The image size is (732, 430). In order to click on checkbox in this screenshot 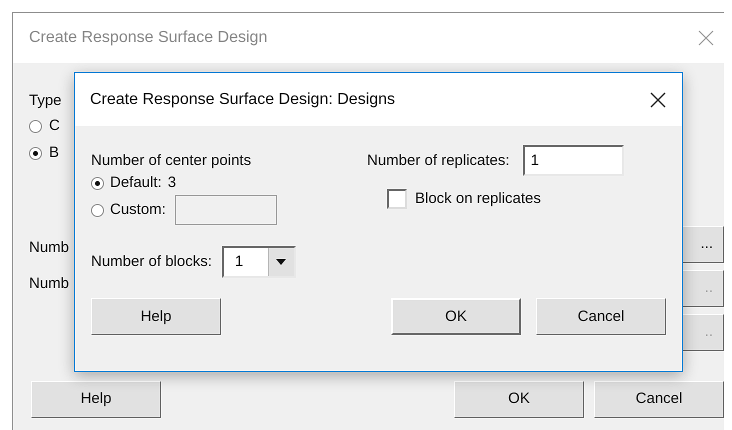, I will do `click(397, 199)`.